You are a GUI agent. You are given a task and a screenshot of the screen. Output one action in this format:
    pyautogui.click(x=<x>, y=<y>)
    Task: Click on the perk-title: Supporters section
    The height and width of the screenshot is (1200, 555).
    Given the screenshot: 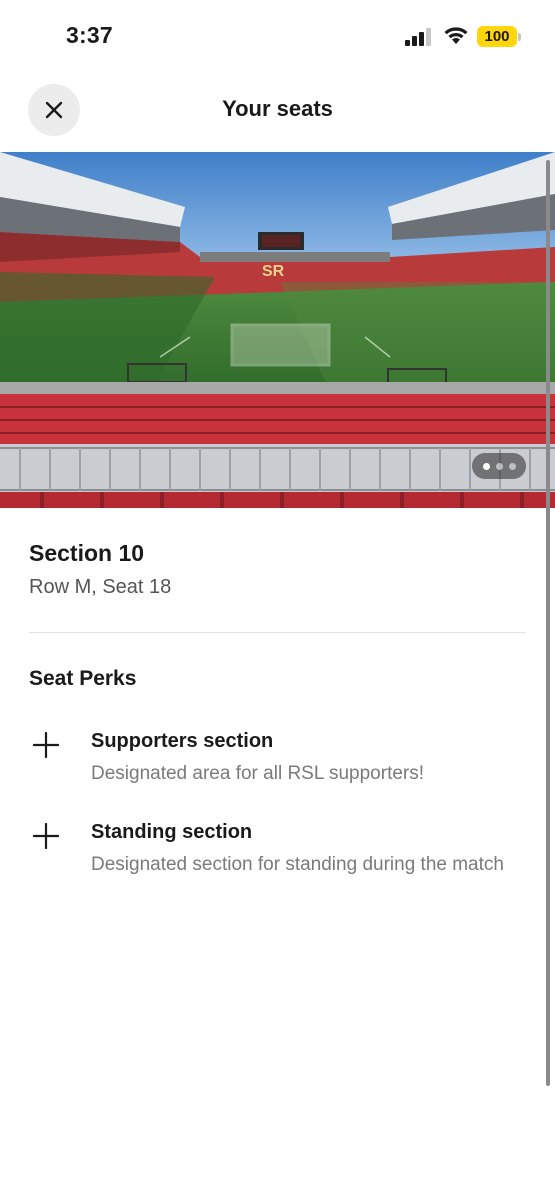 What is the action you would take?
    pyautogui.click(x=182, y=741)
    